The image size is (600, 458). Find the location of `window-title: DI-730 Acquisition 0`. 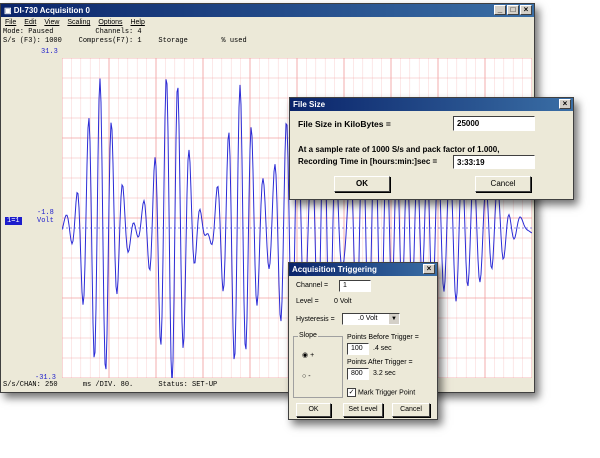

window-title: DI-730 Acquisition 0 is located at coordinates (51, 10).